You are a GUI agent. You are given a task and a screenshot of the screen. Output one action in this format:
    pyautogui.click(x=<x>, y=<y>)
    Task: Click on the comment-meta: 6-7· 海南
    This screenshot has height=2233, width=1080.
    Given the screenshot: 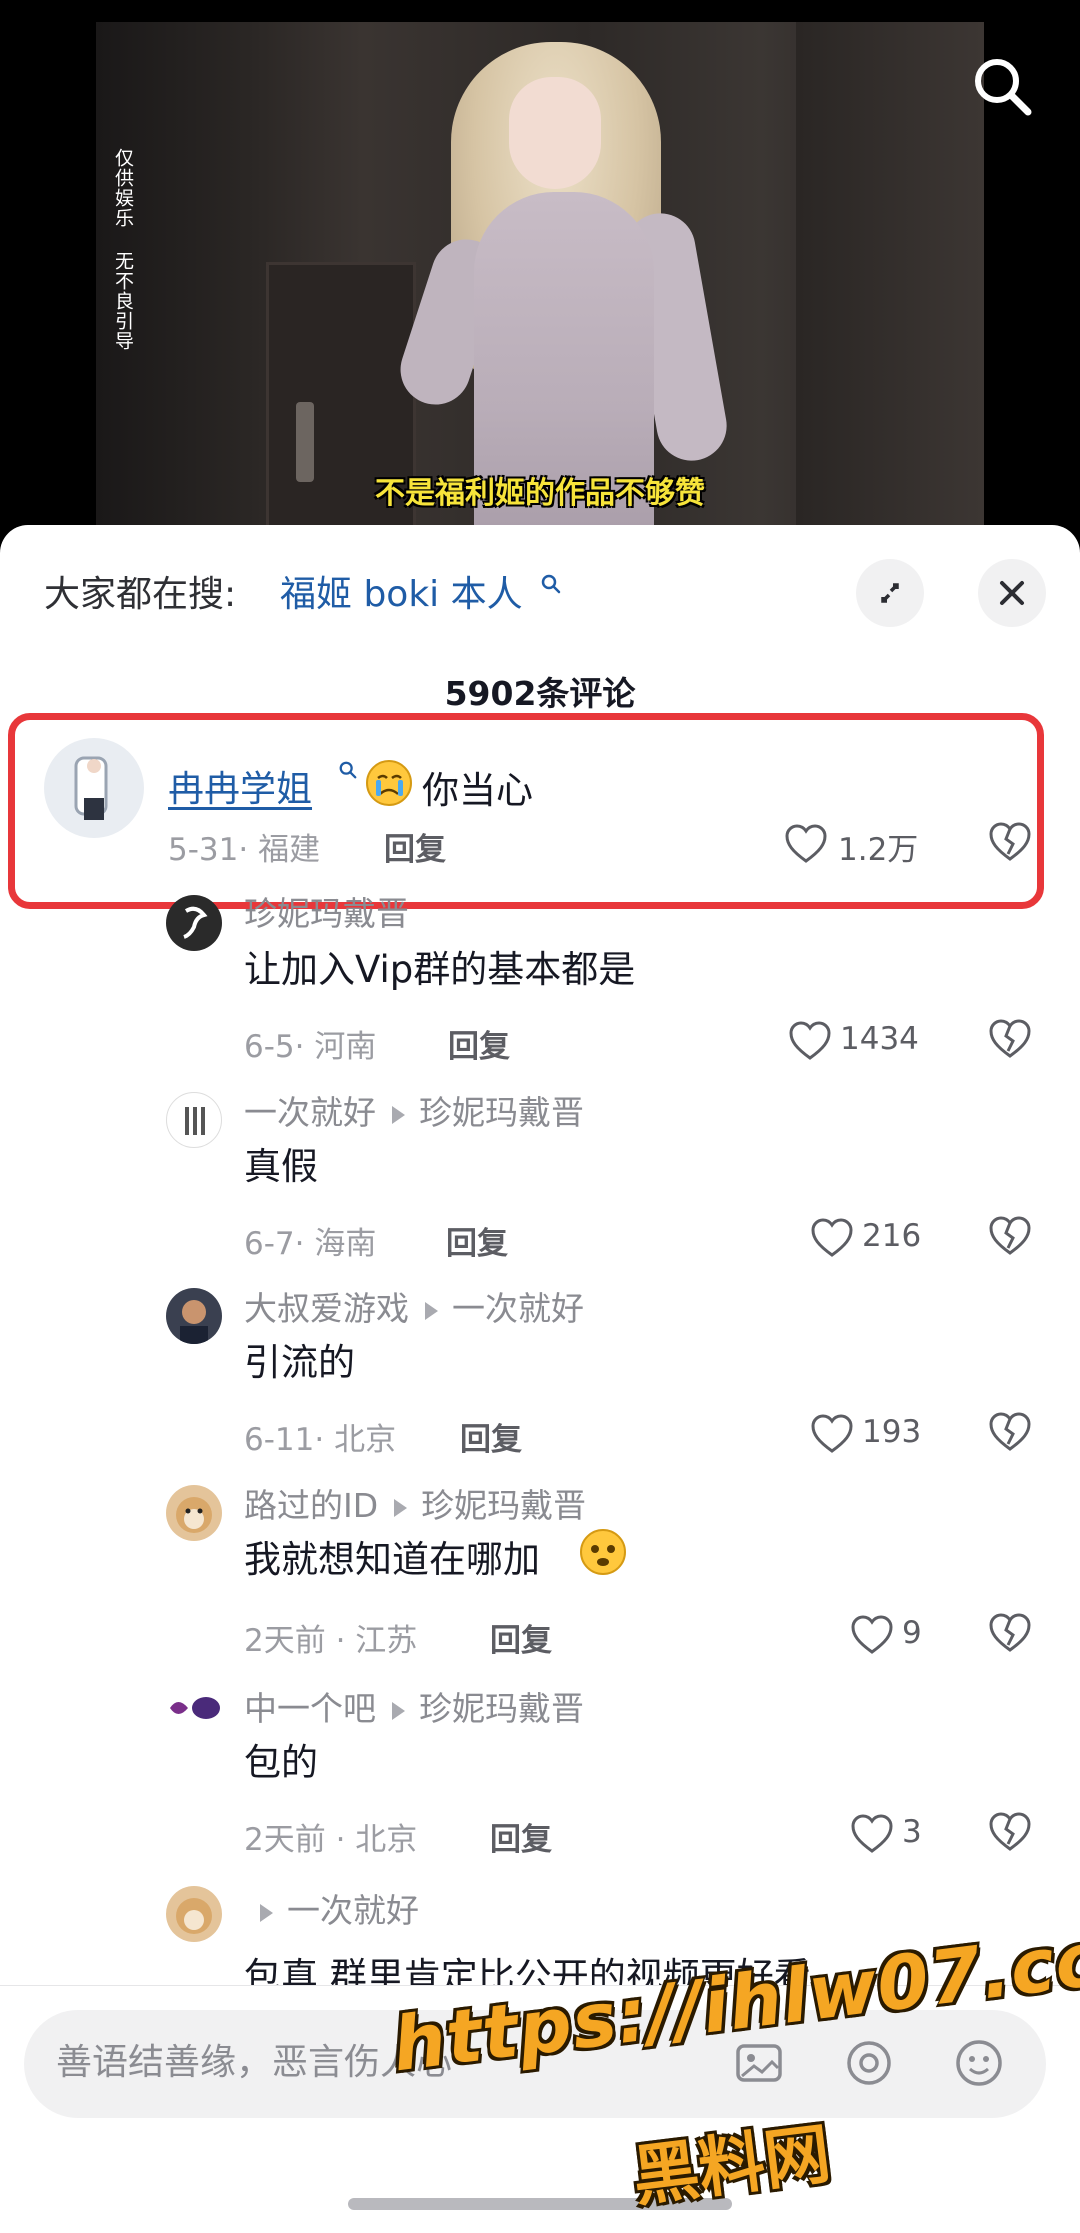 What is the action you would take?
    pyautogui.click(x=310, y=1244)
    